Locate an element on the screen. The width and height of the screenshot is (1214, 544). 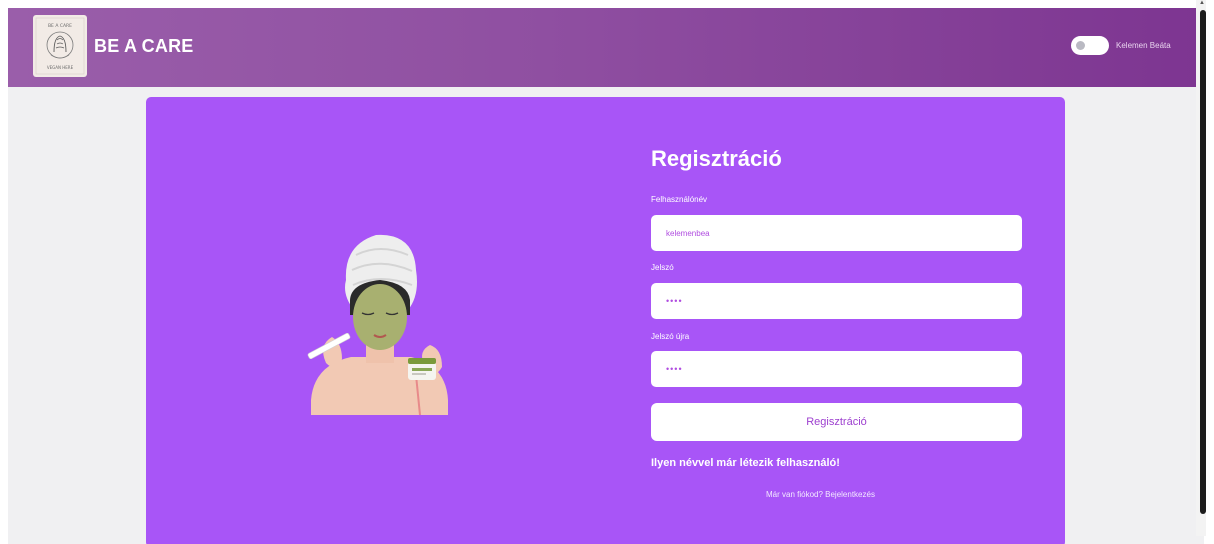
password-again-label: Jelszó újra is located at coordinates (670, 336).